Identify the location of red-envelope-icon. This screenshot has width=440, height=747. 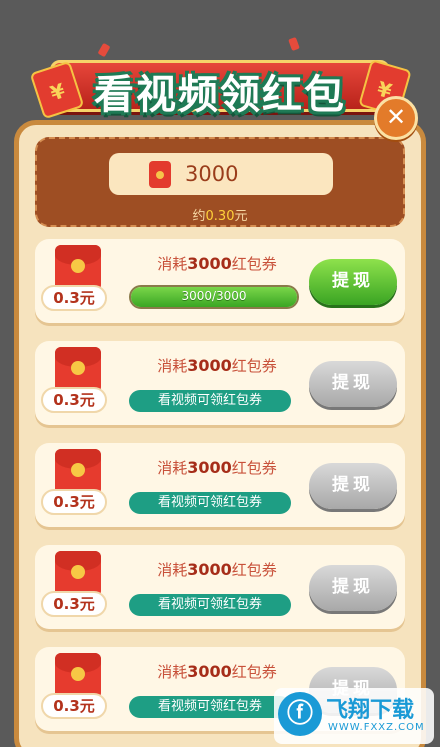
(160, 174).